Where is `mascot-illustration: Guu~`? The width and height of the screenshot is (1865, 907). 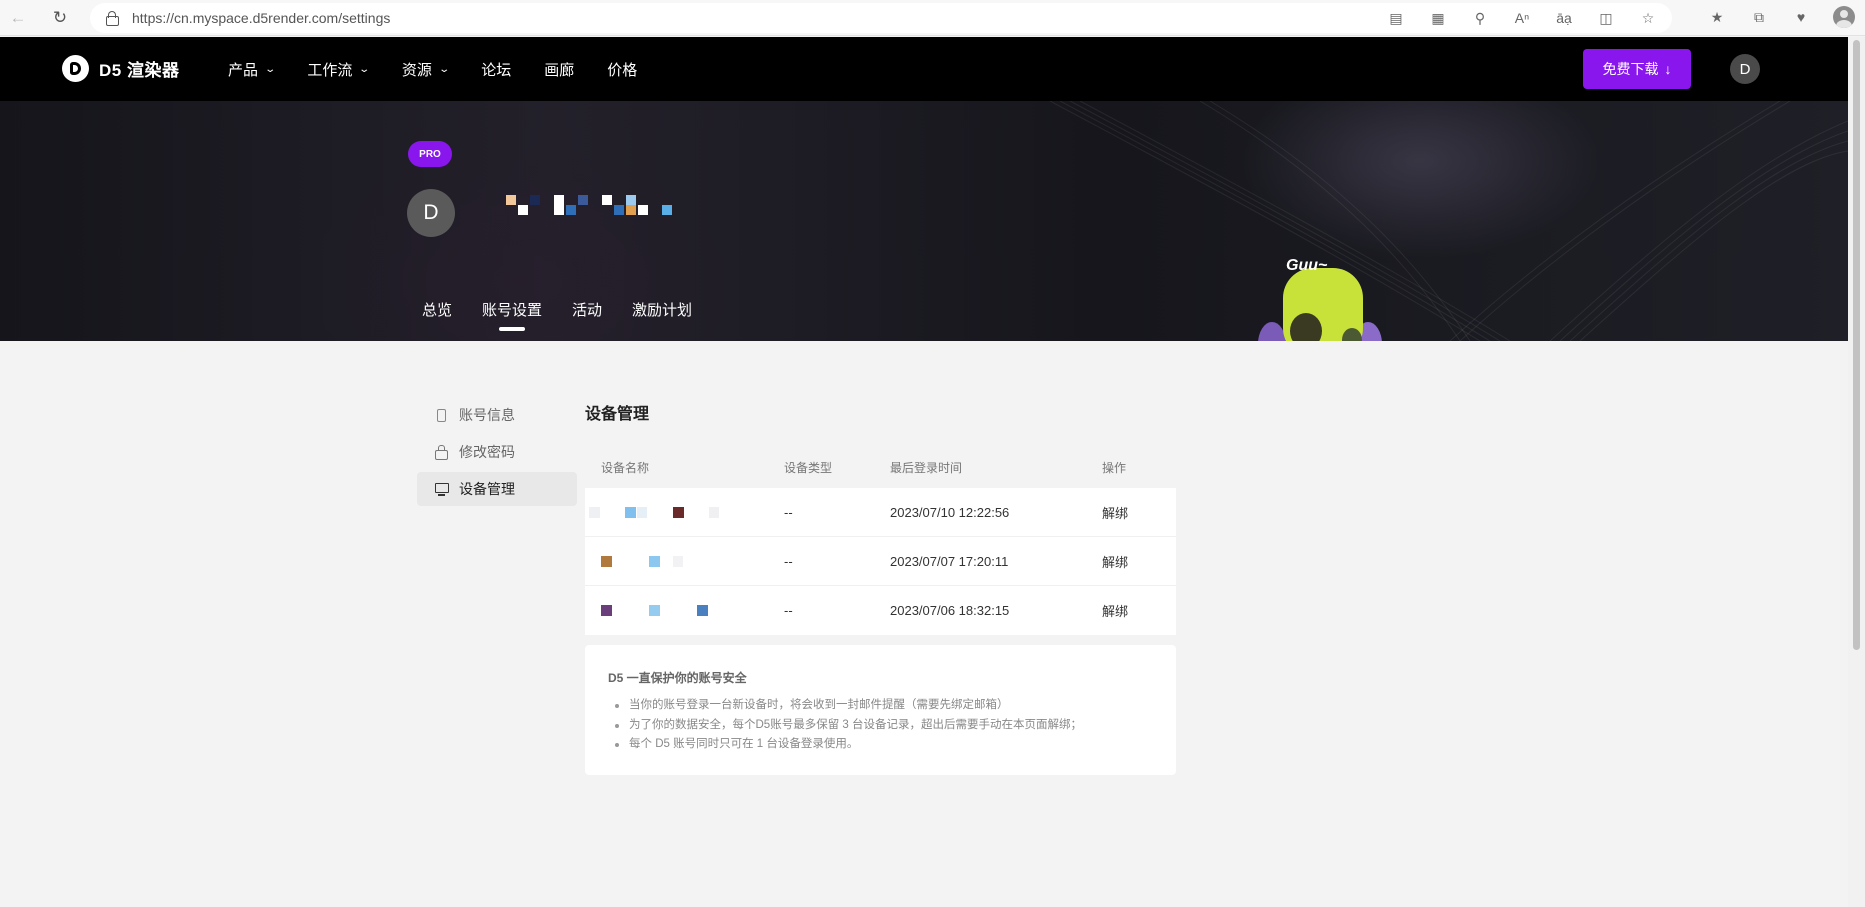 mascot-illustration: Guu~ is located at coordinates (1320, 299).